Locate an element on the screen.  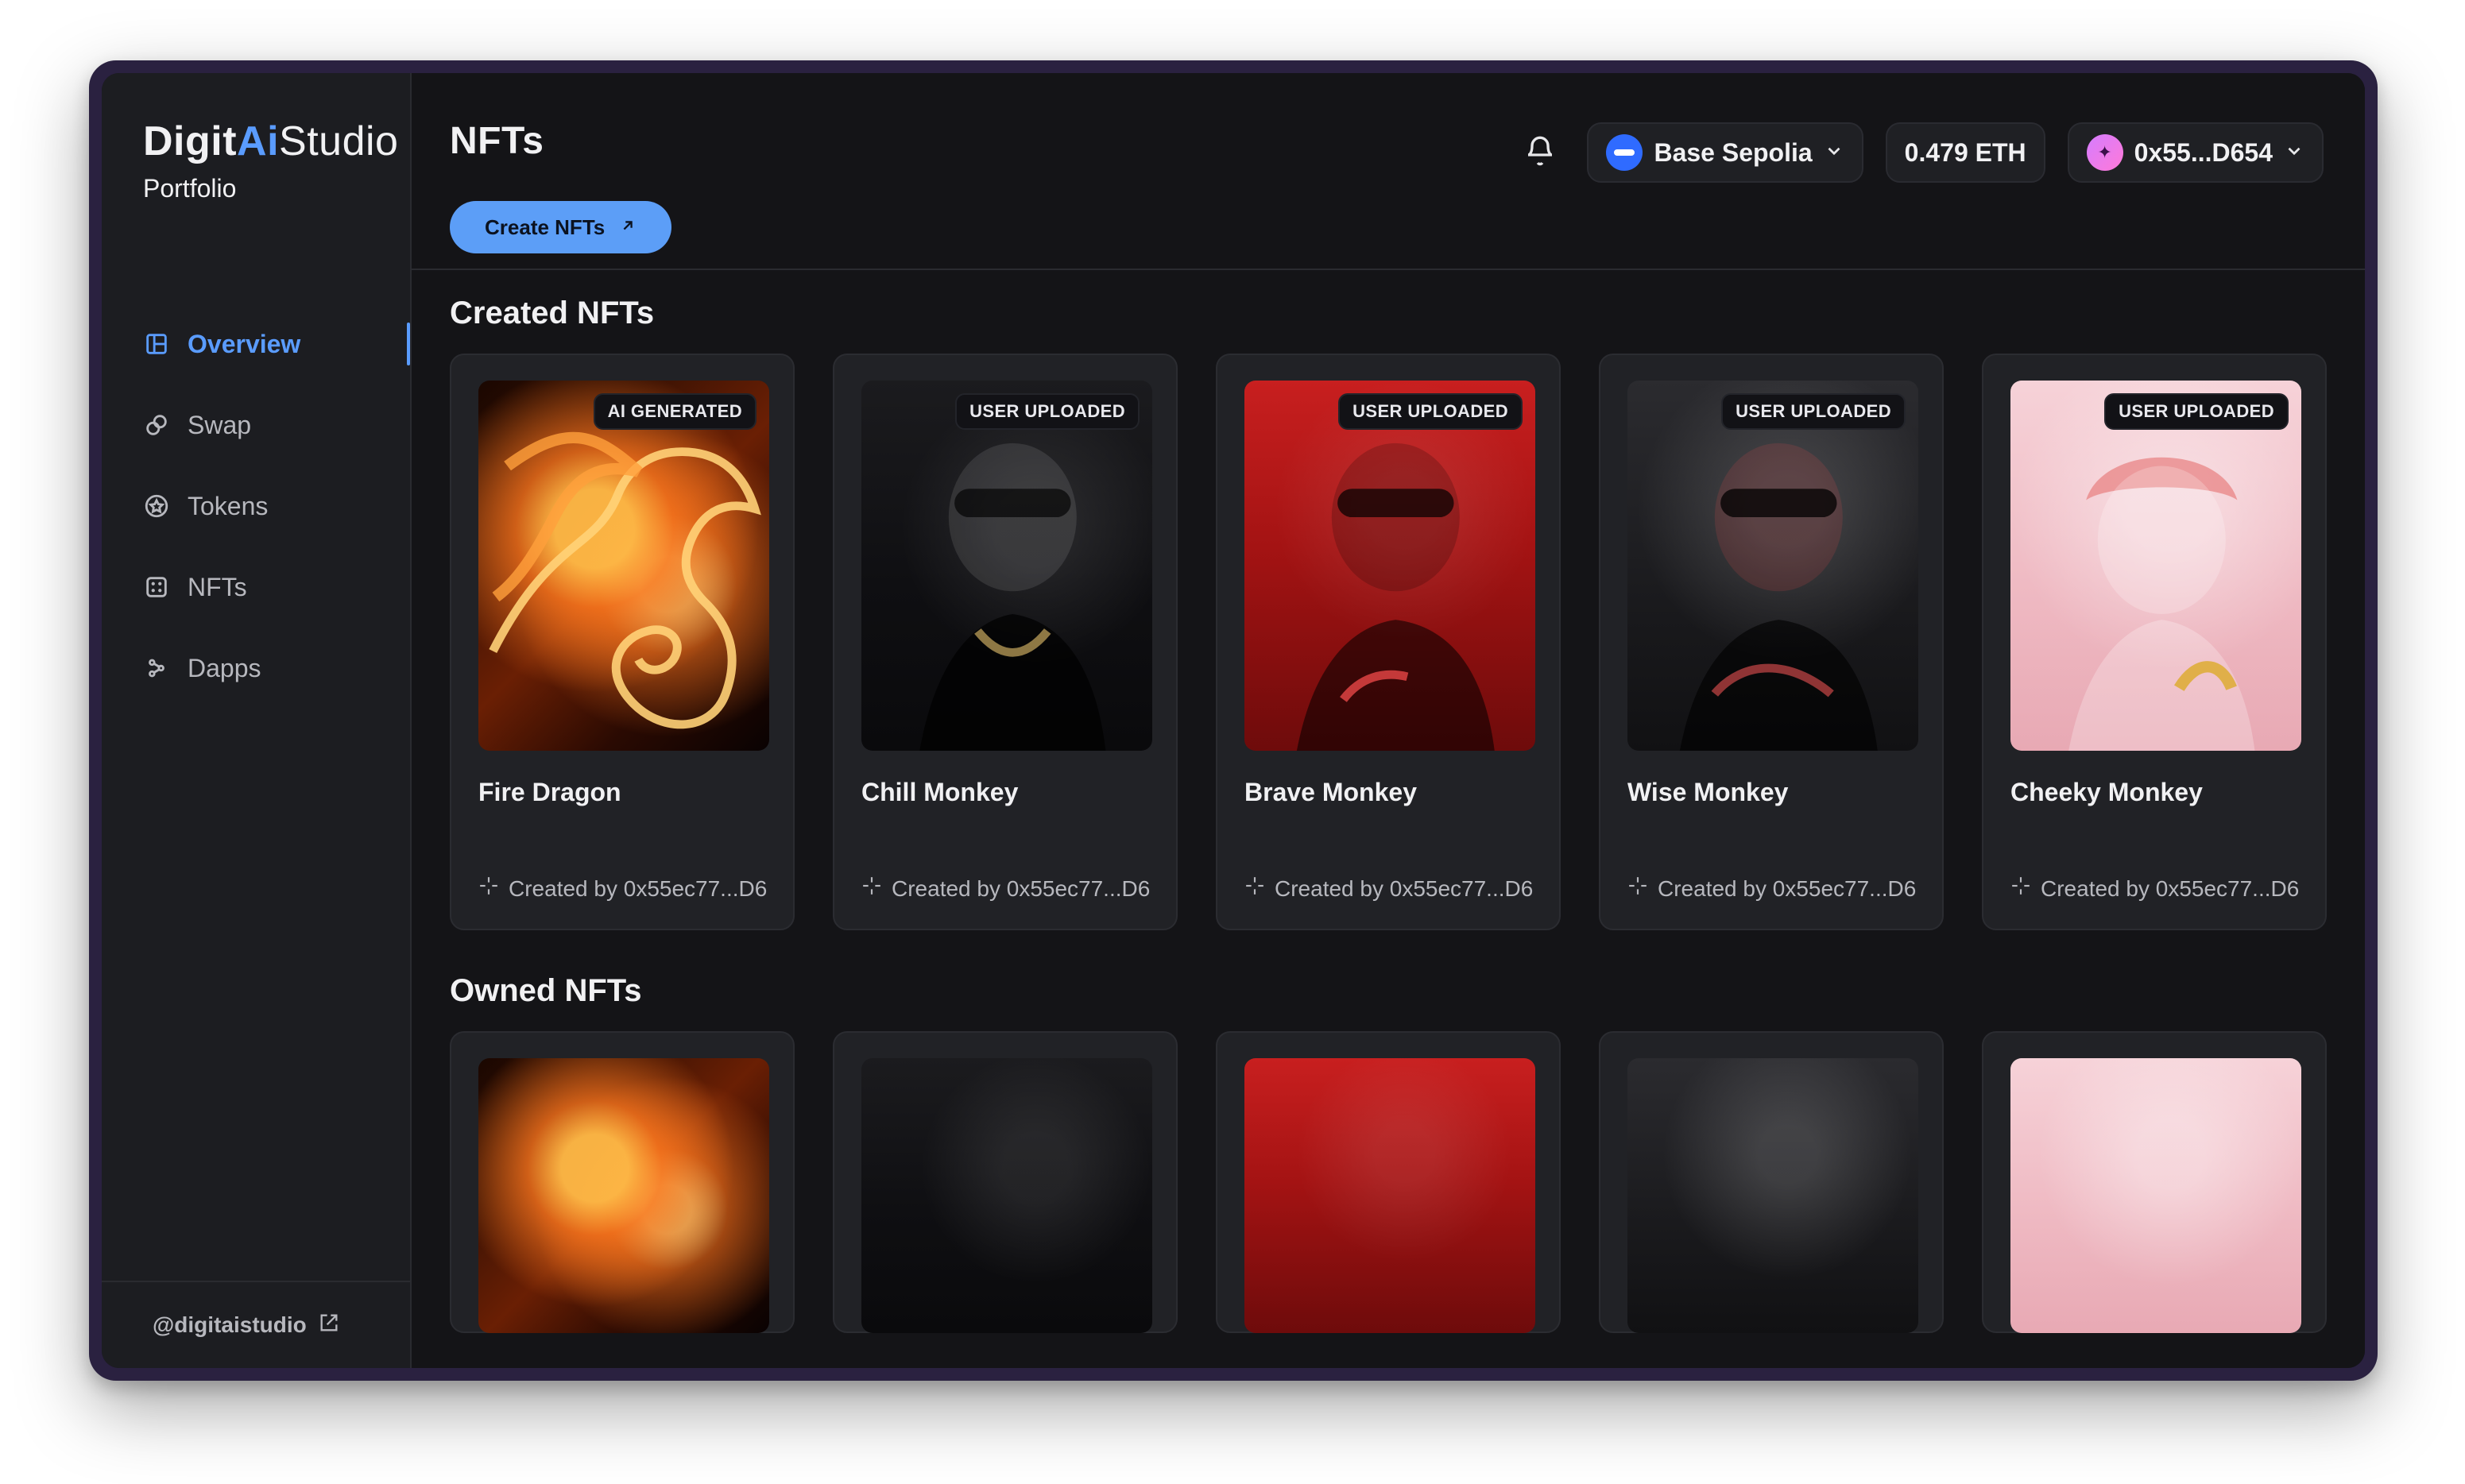
dragon-illustration is located at coordinates (623, 566).